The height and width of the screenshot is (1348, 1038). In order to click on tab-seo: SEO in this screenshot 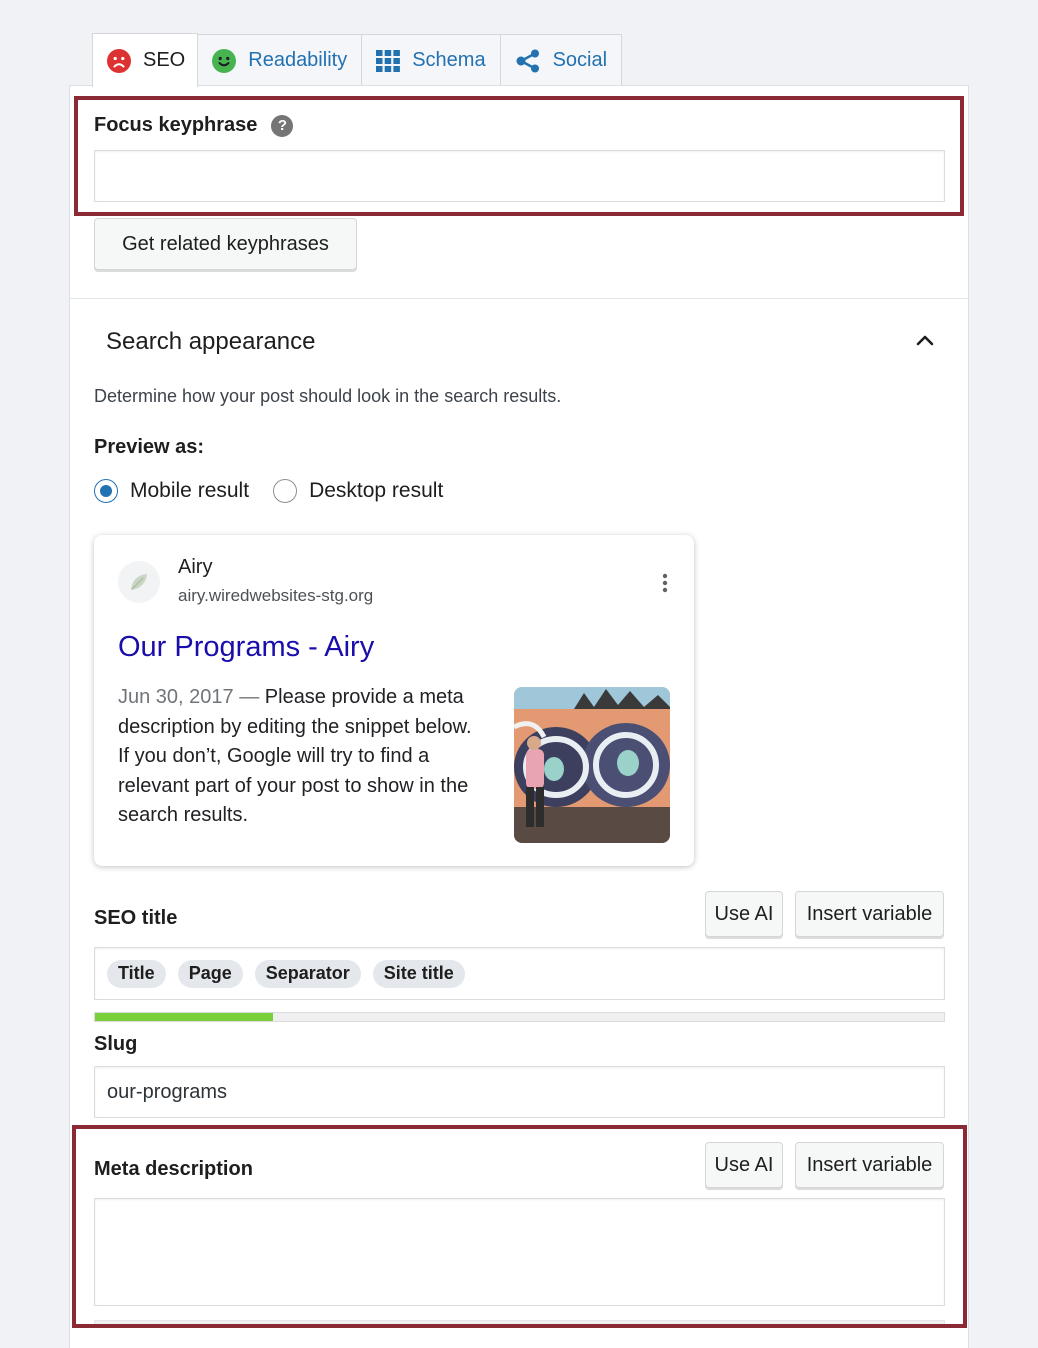, I will do `click(145, 60)`.